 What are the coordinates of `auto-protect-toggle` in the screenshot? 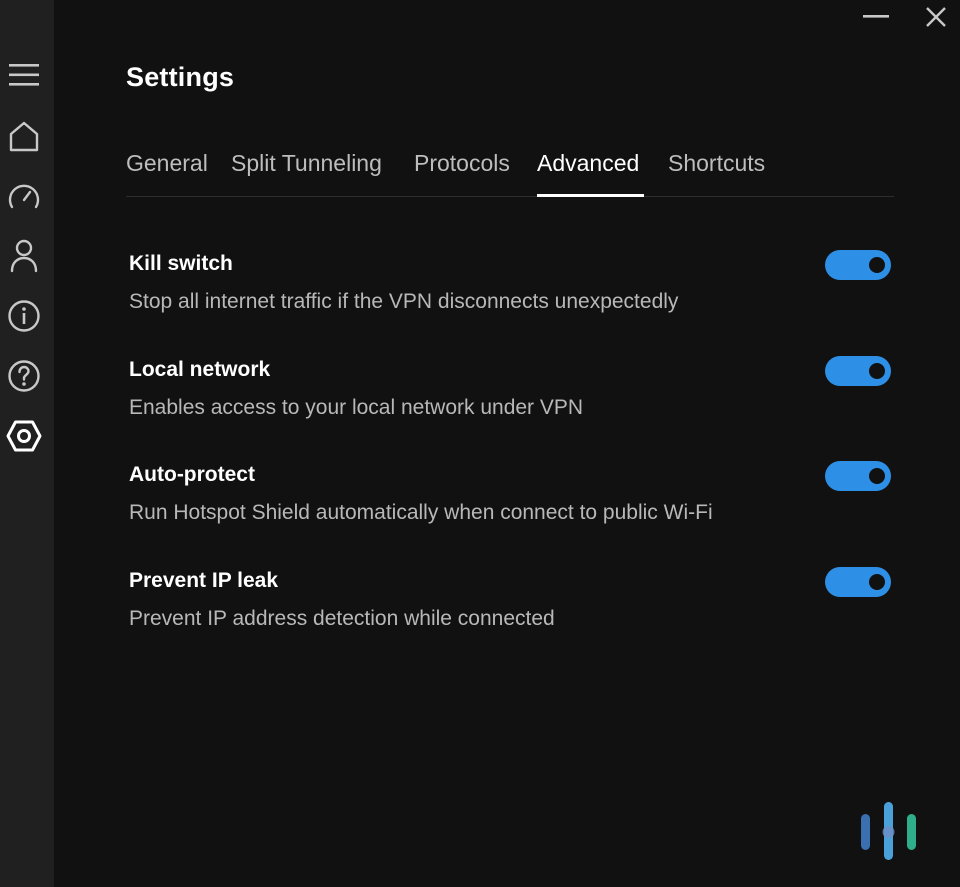 It's located at (858, 476).